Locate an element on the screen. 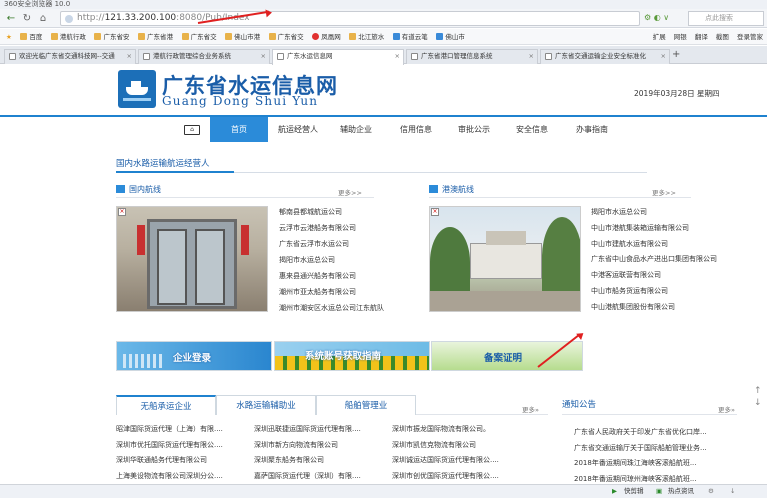 The image size is (767, 498). back-icon: ← is located at coordinates (11, 18).